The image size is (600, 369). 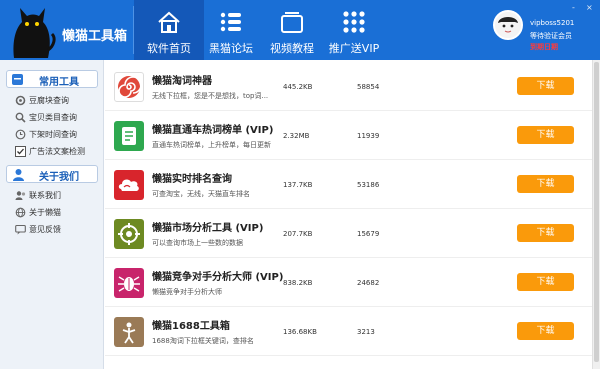 I want to click on cat-logo-icon, so click(x=34, y=33).